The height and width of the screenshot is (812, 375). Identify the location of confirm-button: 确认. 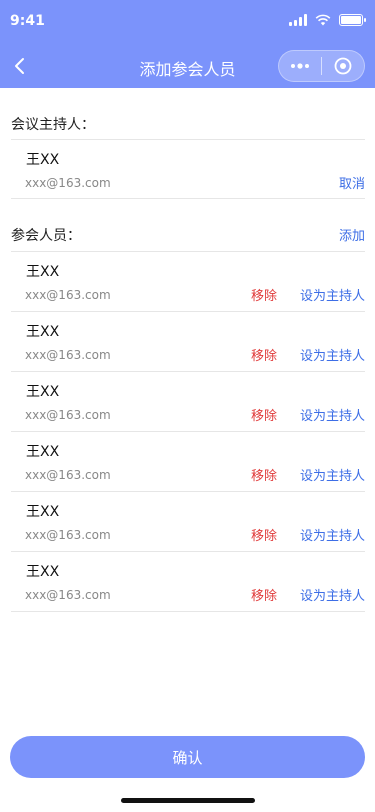
(187, 757).